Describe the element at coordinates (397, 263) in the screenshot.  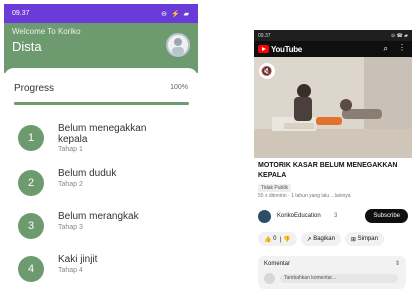
I see `expand-icon: ⇕` at that location.